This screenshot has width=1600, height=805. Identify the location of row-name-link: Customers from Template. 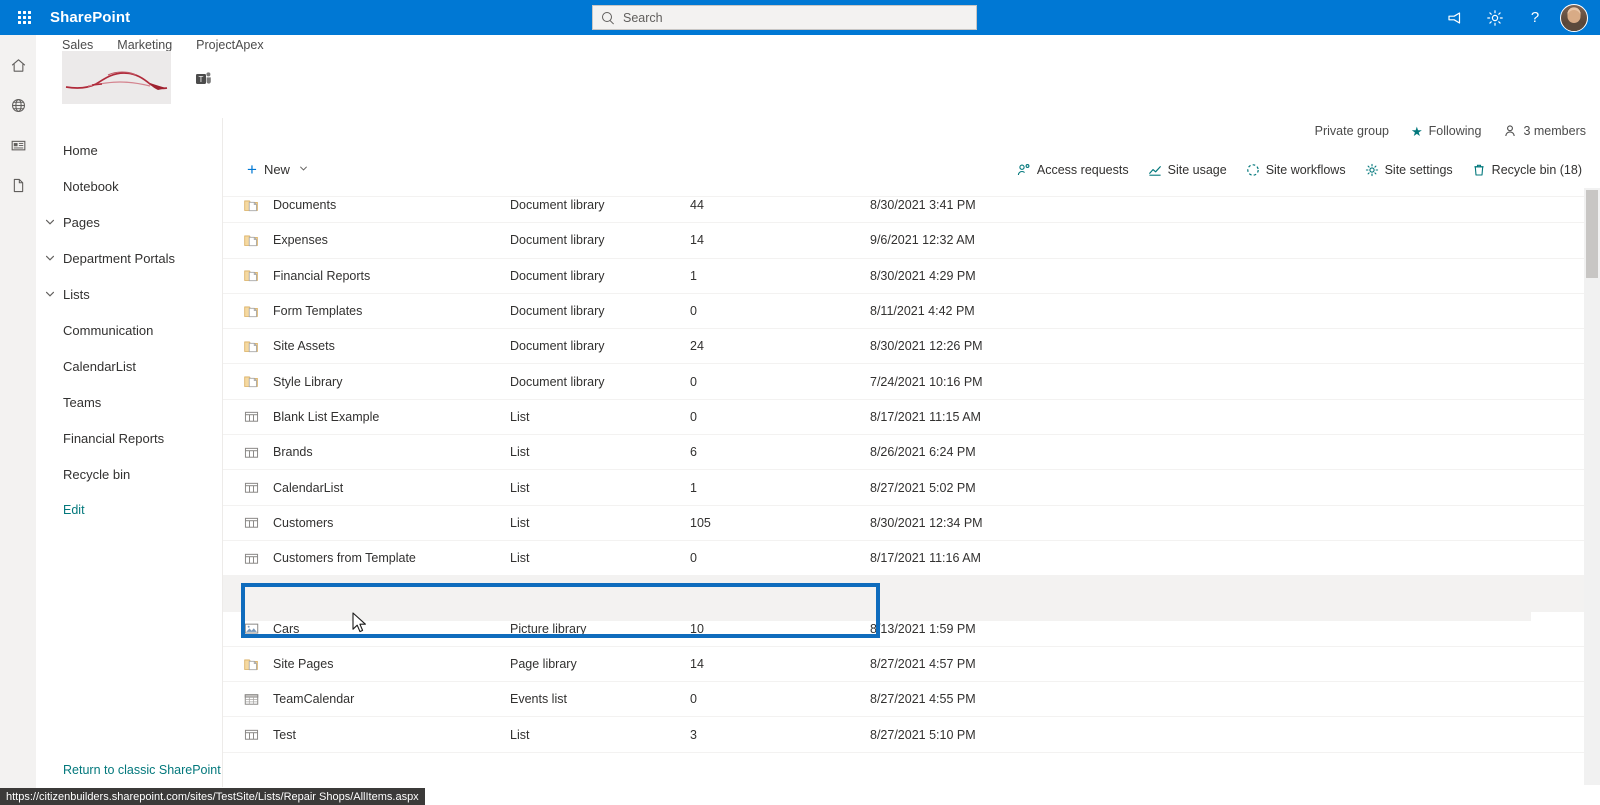
(367, 558).